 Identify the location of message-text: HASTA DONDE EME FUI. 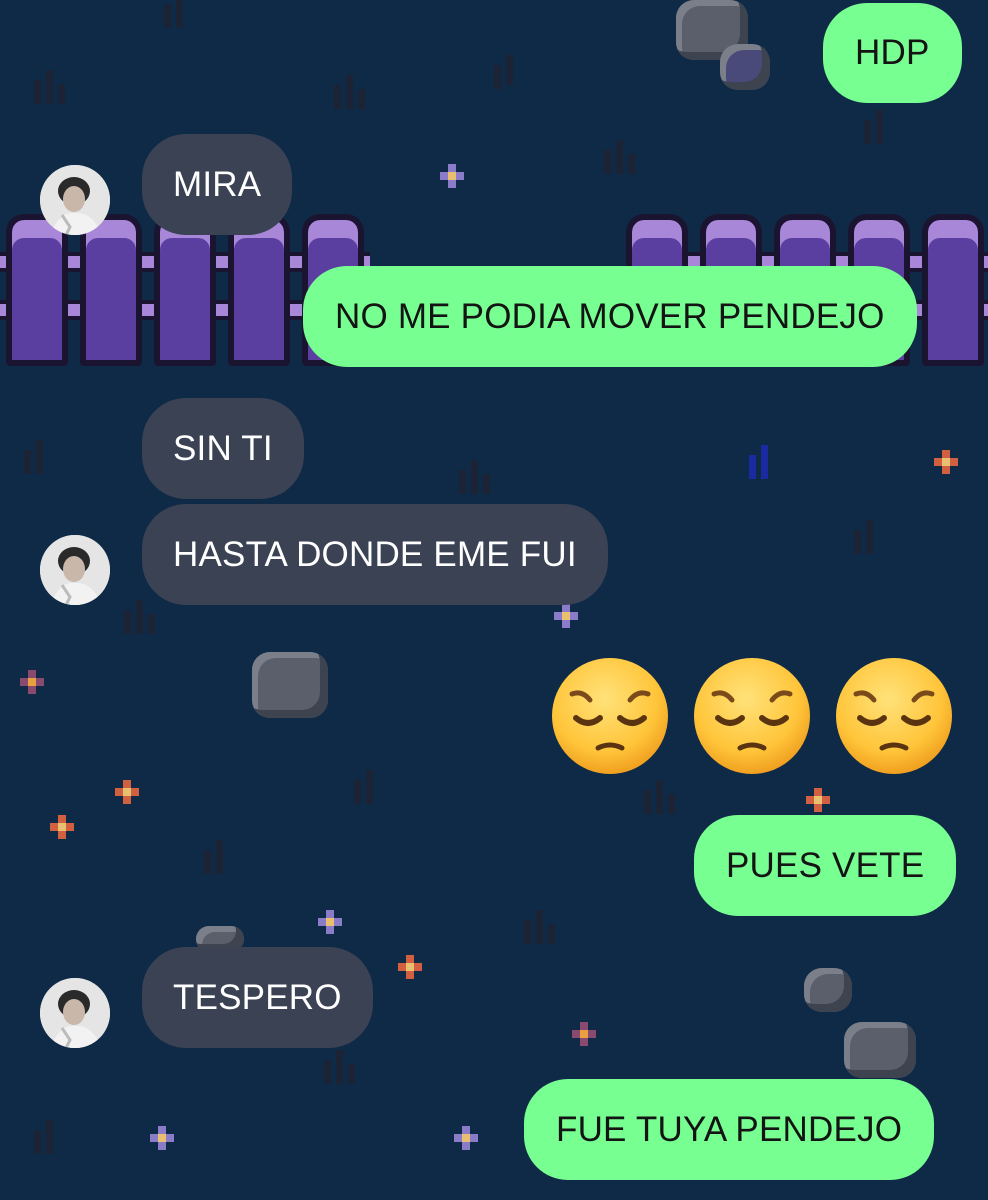
(375, 554).